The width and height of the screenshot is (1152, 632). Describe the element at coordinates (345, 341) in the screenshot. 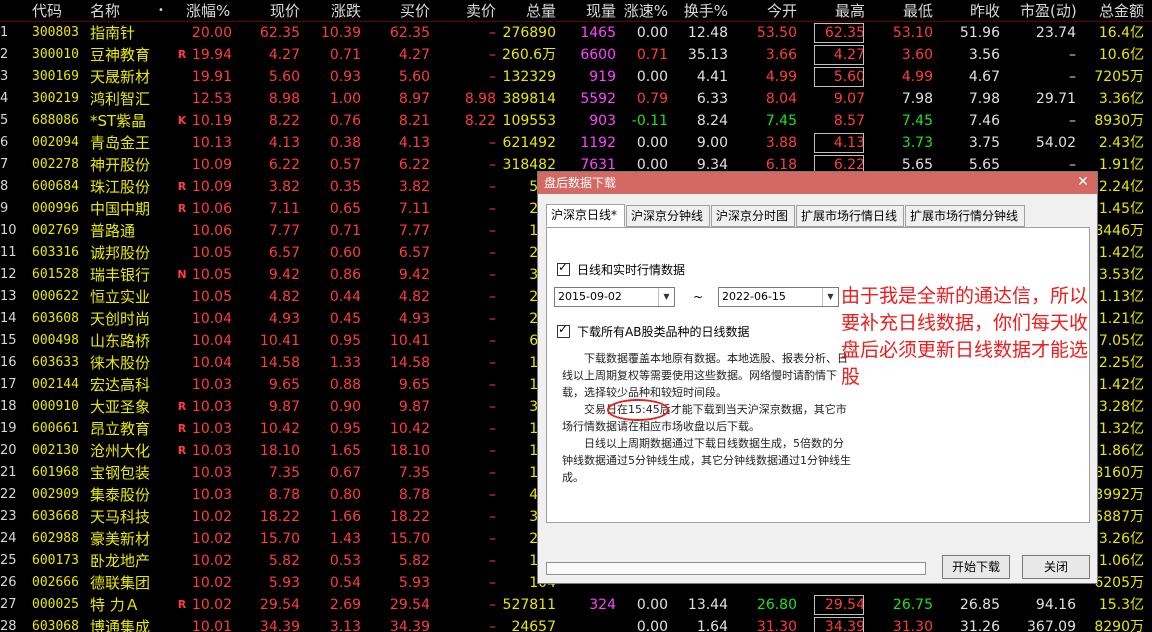

I see `cell-chg: 0.95` at that location.